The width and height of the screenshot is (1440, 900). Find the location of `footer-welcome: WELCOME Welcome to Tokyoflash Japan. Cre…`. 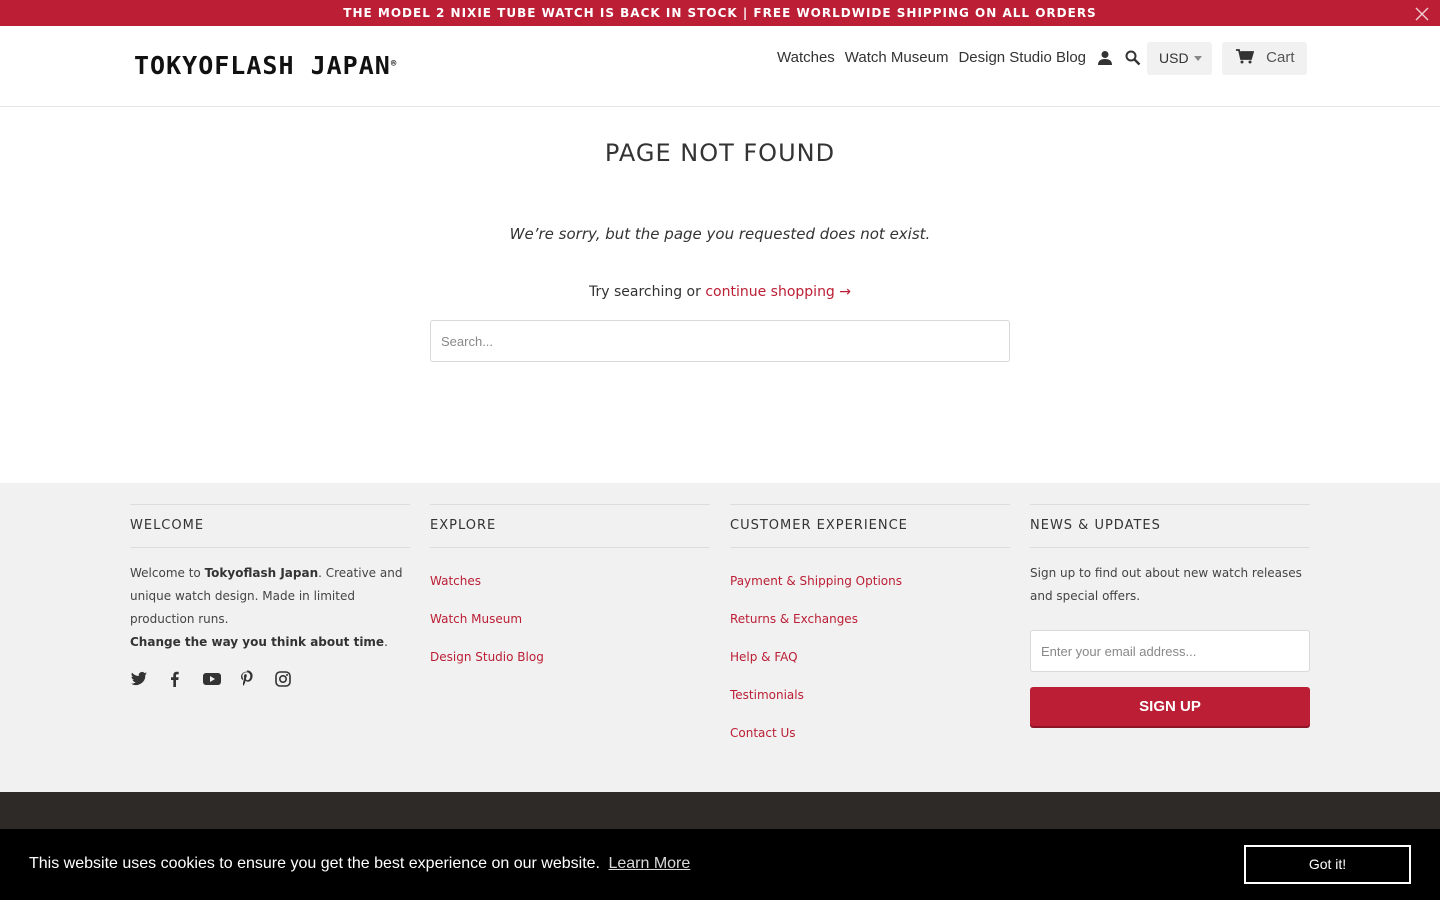

footer-welcome: WELCOME Welcome to Tokyoflash Japan. Cre… is located at coordinates (270, 596).